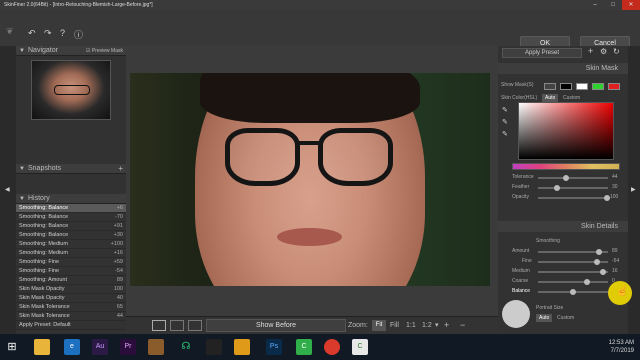  Describe the element at coordinates (544, 318) in the screenshot. I see `portrait-auto-tab: Auto` at that location.